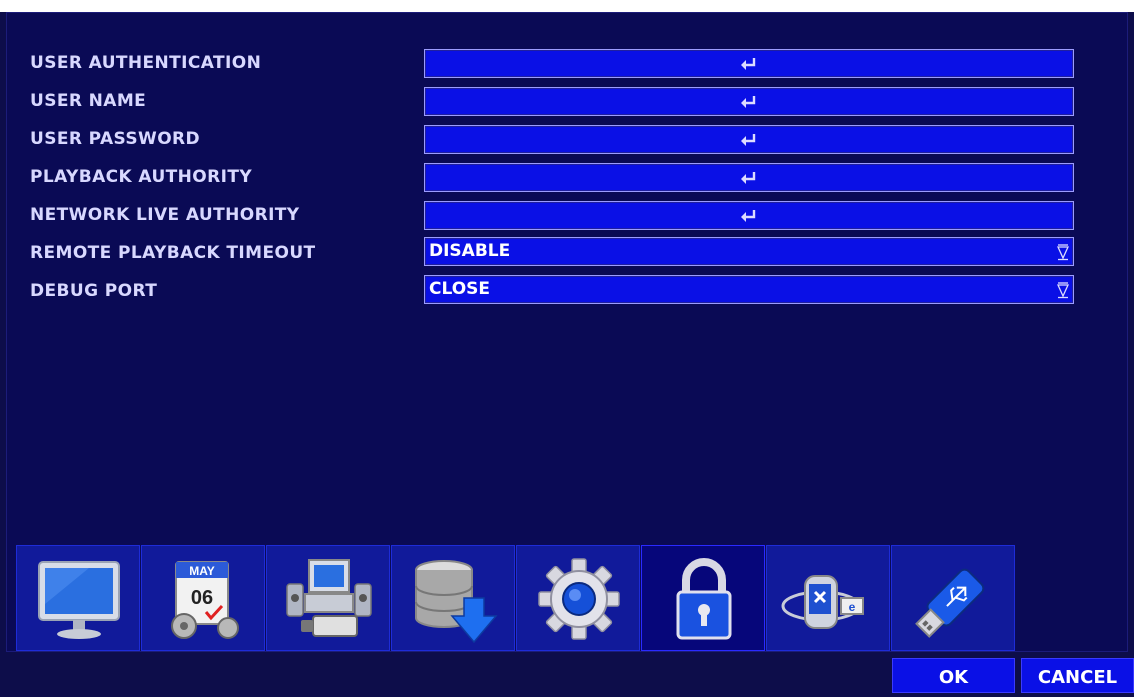  I want to click on lock-icon, so click(704, 599).